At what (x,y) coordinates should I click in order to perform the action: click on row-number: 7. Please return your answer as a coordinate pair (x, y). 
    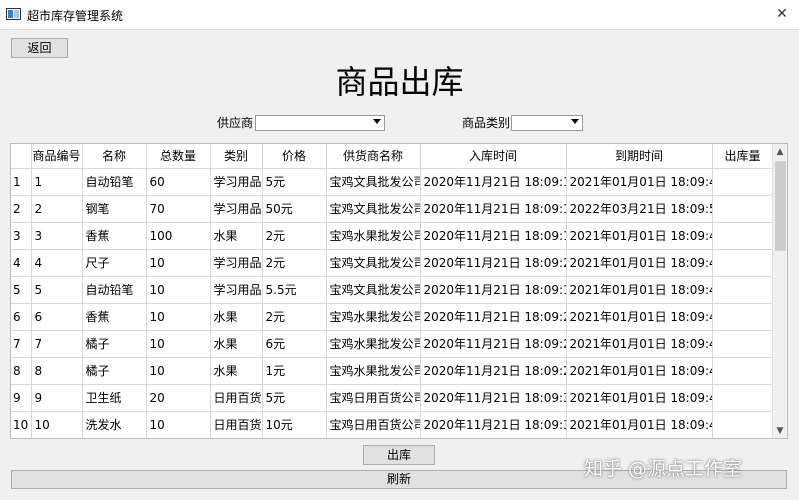
    Looking at the image, I should click on (21, 344).